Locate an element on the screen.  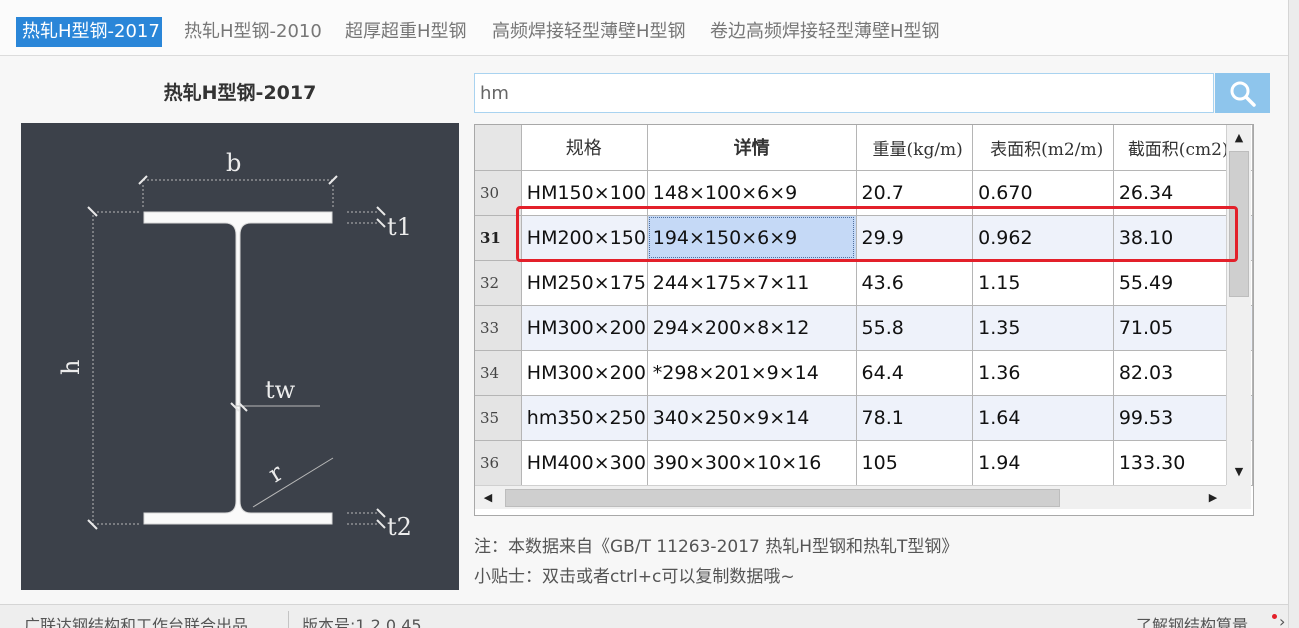
footer-bar: 广联达钢结构和工作台联合出品 版本号:1.2.0.45 了解钢结构算量 › is located at coordinates (644, 616).